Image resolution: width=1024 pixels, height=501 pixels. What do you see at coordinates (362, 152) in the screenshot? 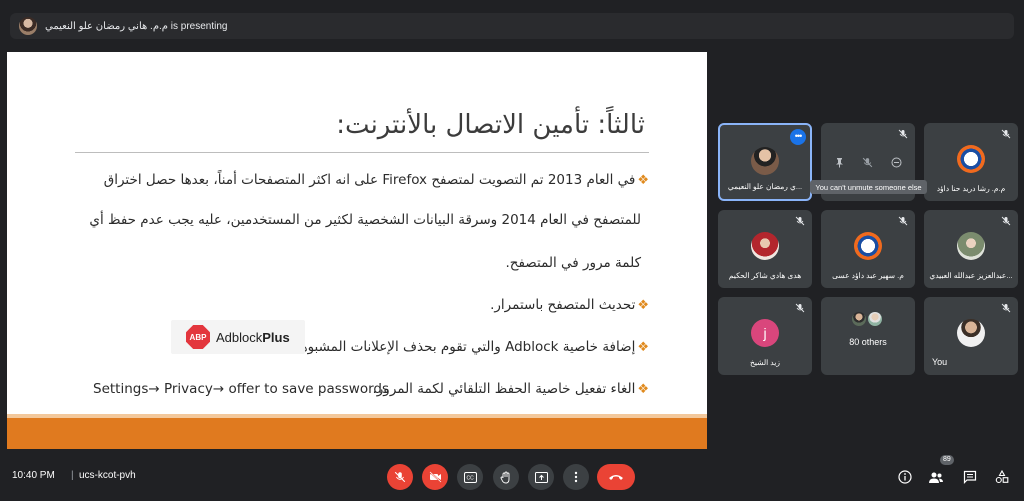
I see `slide-title-divider` at bounding box center [362, 152].